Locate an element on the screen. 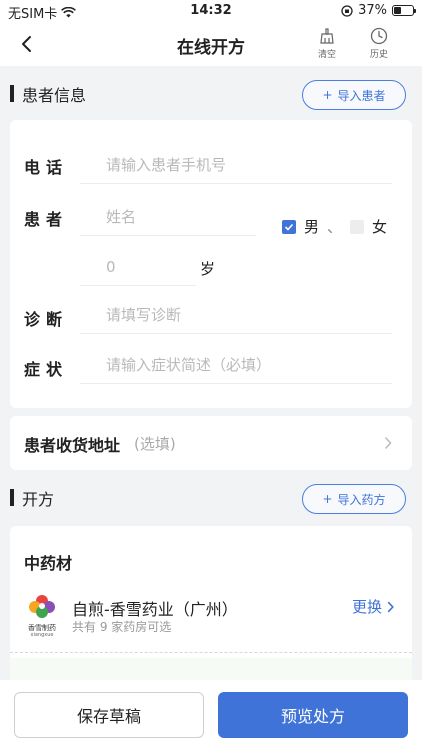 This screenshot has height=750, width=422. clock-icon is located at coordinates (379, 36).